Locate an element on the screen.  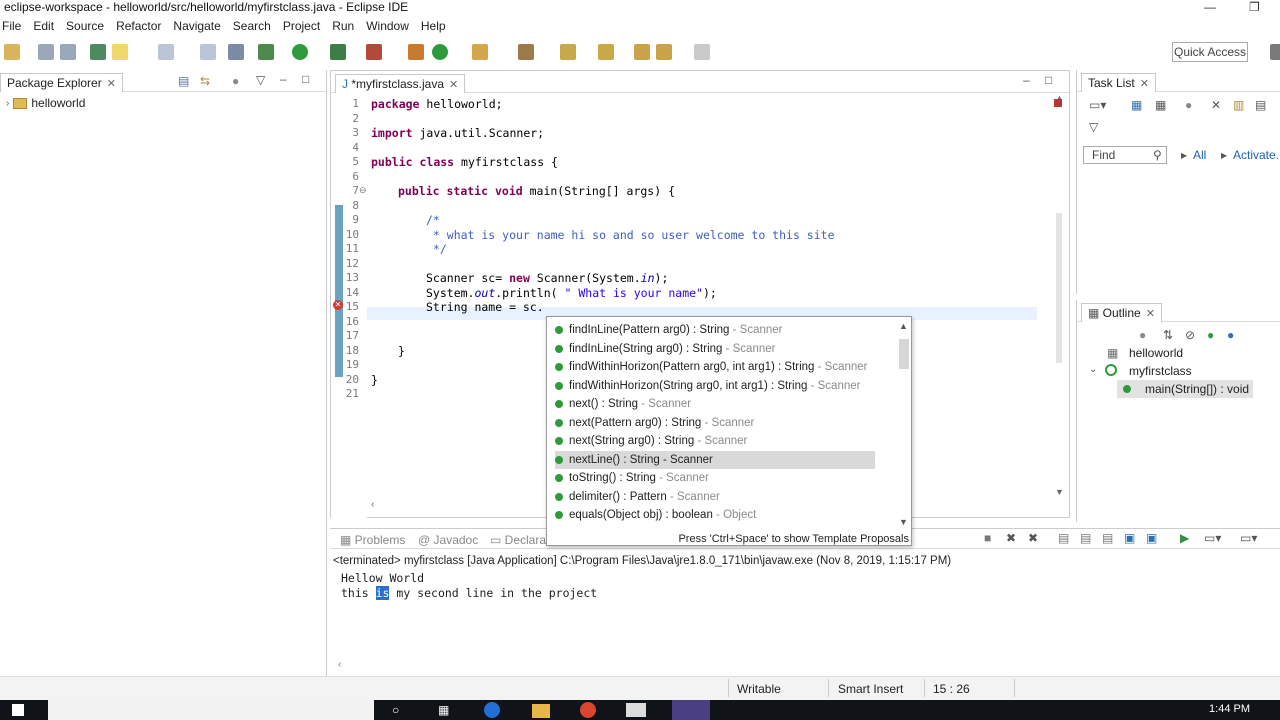
tab-javadoc: @ Javadoc is located at coordinates (448, 540).